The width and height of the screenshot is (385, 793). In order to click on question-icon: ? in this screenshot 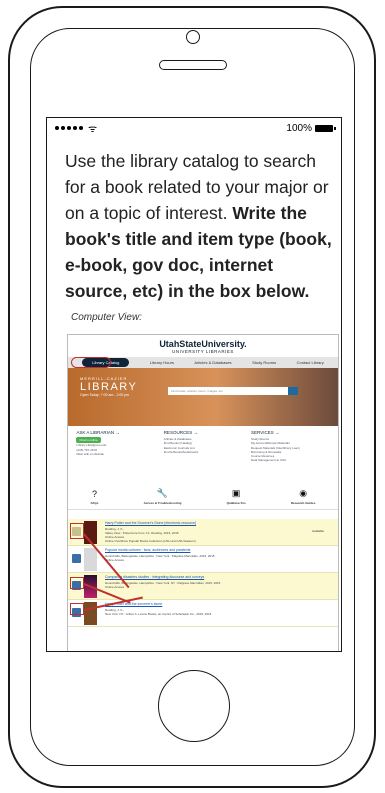, I will do `click(94, 494)`.